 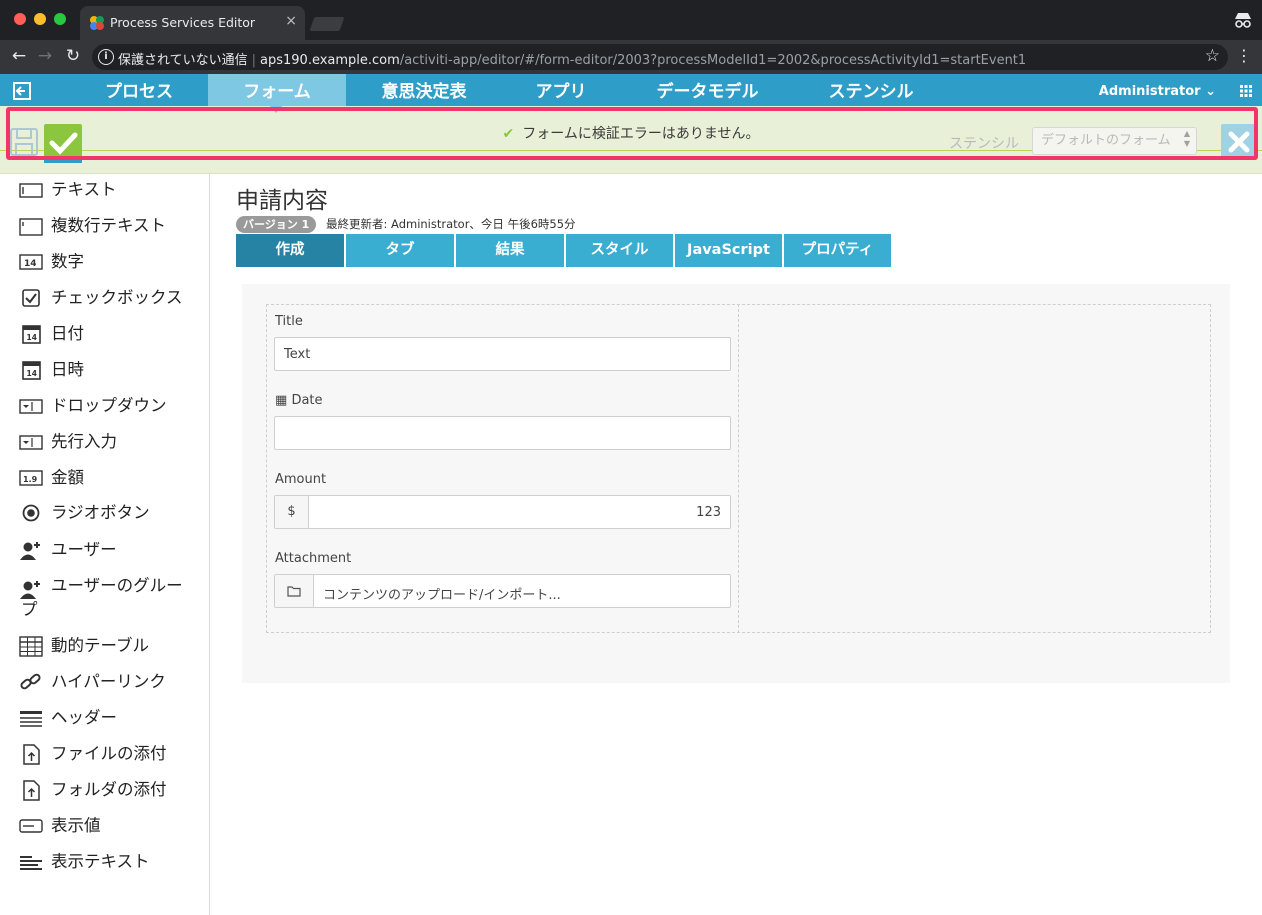 I want to click on calendar-time-icon: 14, so click(x=31, y=370).